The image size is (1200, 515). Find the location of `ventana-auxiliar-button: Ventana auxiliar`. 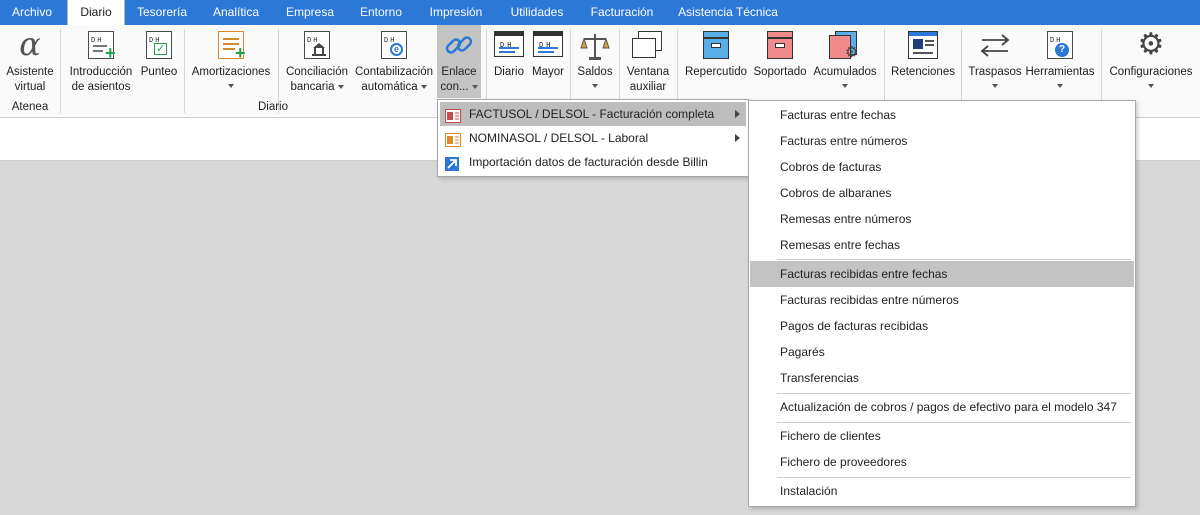

ventana-auxiliar-button: Ventana auxiliar is located at coordinates (648, 62).